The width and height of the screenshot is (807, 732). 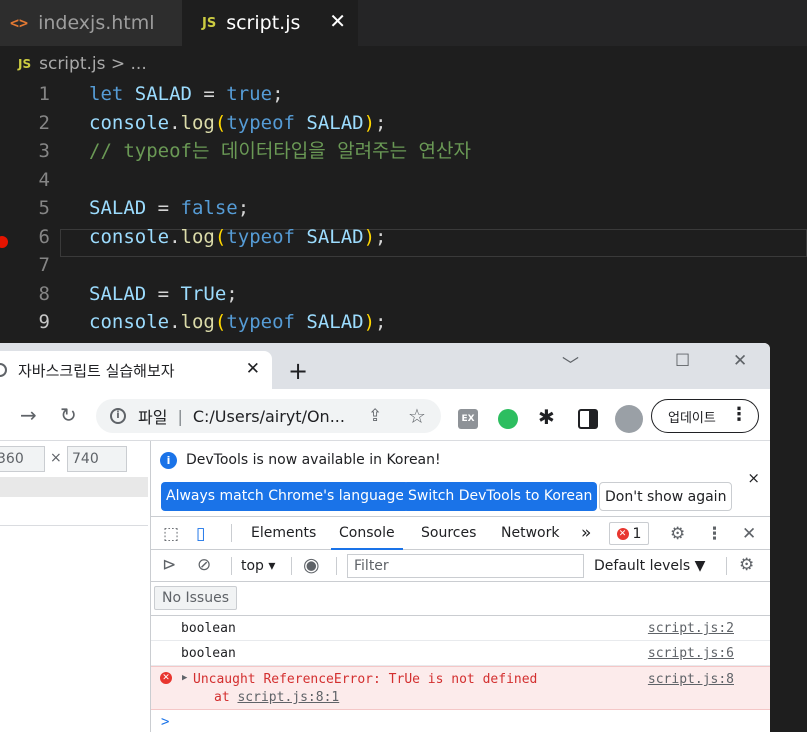 What do you see at coordinates (44, 236) in the screenshot?
I see `line-number: 6` at bounding box center [44, 236].